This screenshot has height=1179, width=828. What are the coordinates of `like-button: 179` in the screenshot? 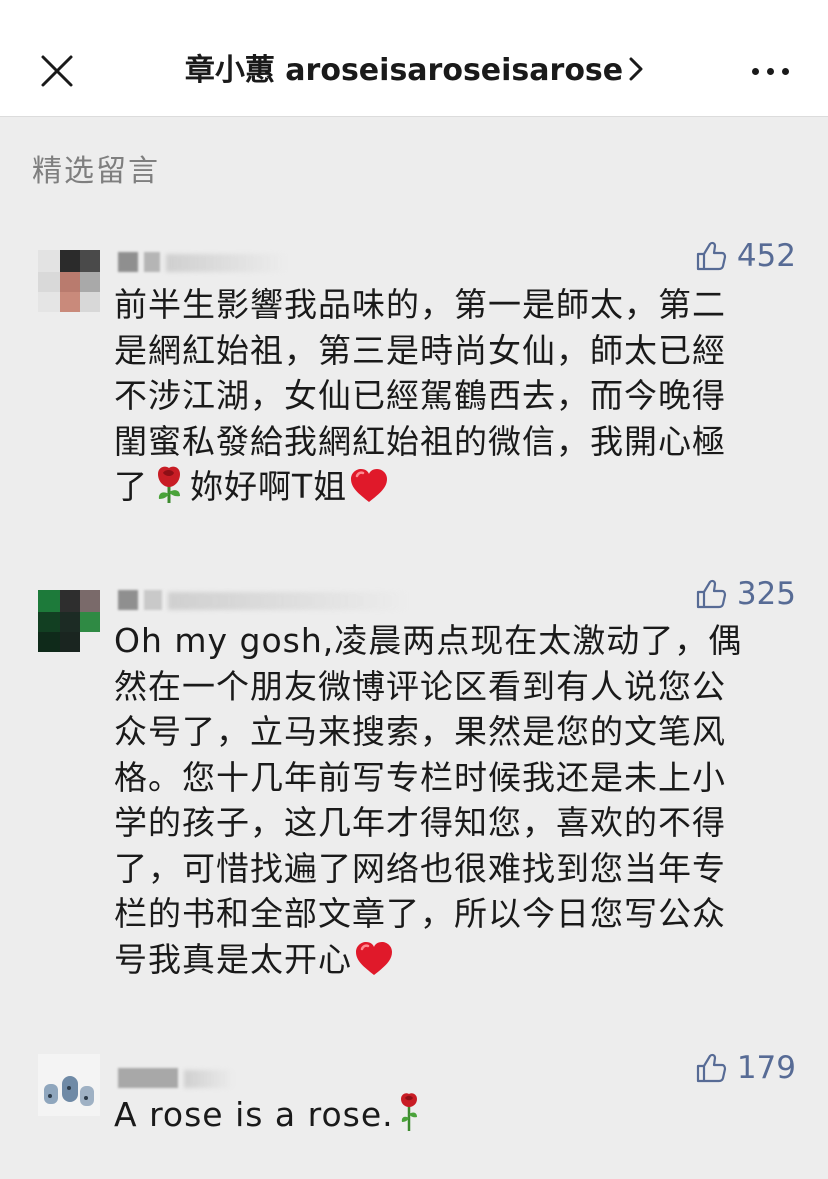 It's located at (745, 1068).